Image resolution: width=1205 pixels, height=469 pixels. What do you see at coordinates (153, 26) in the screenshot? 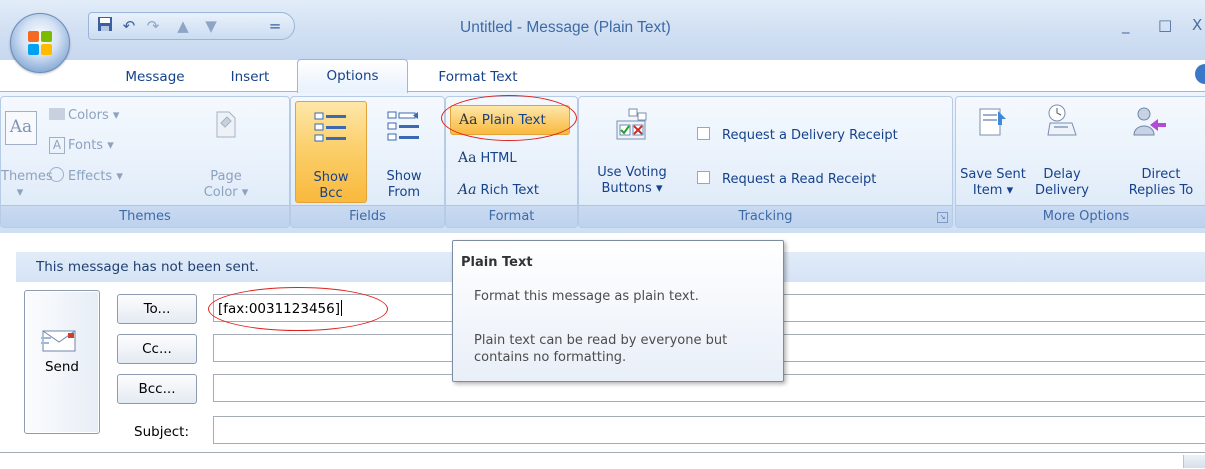
I see `redo-icon: ↷` at bounding box center [153, 26].